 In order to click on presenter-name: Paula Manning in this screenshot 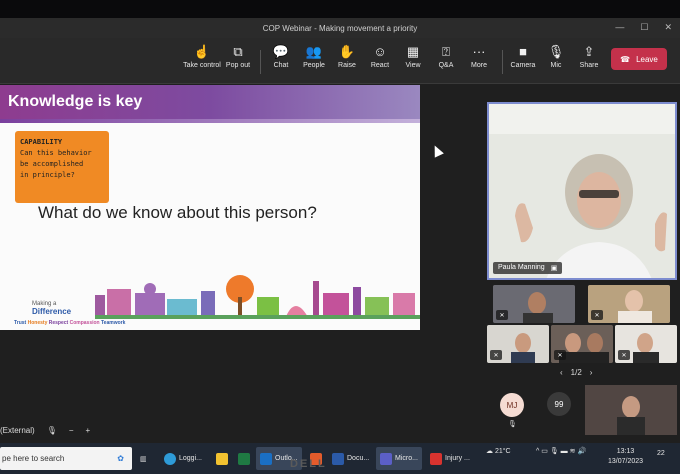, I will do `click(521, 267)`.